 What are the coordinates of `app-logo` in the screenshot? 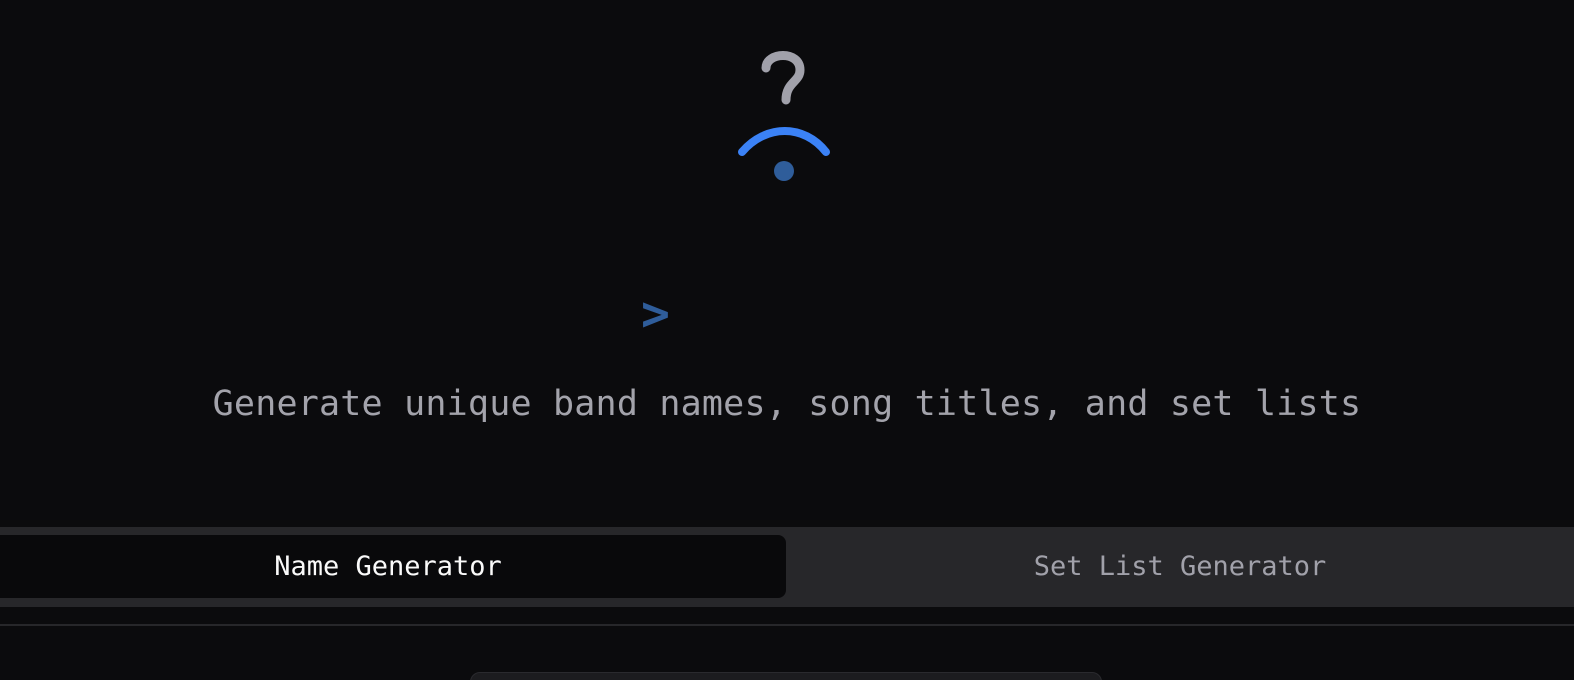 It's located at (785, 117).